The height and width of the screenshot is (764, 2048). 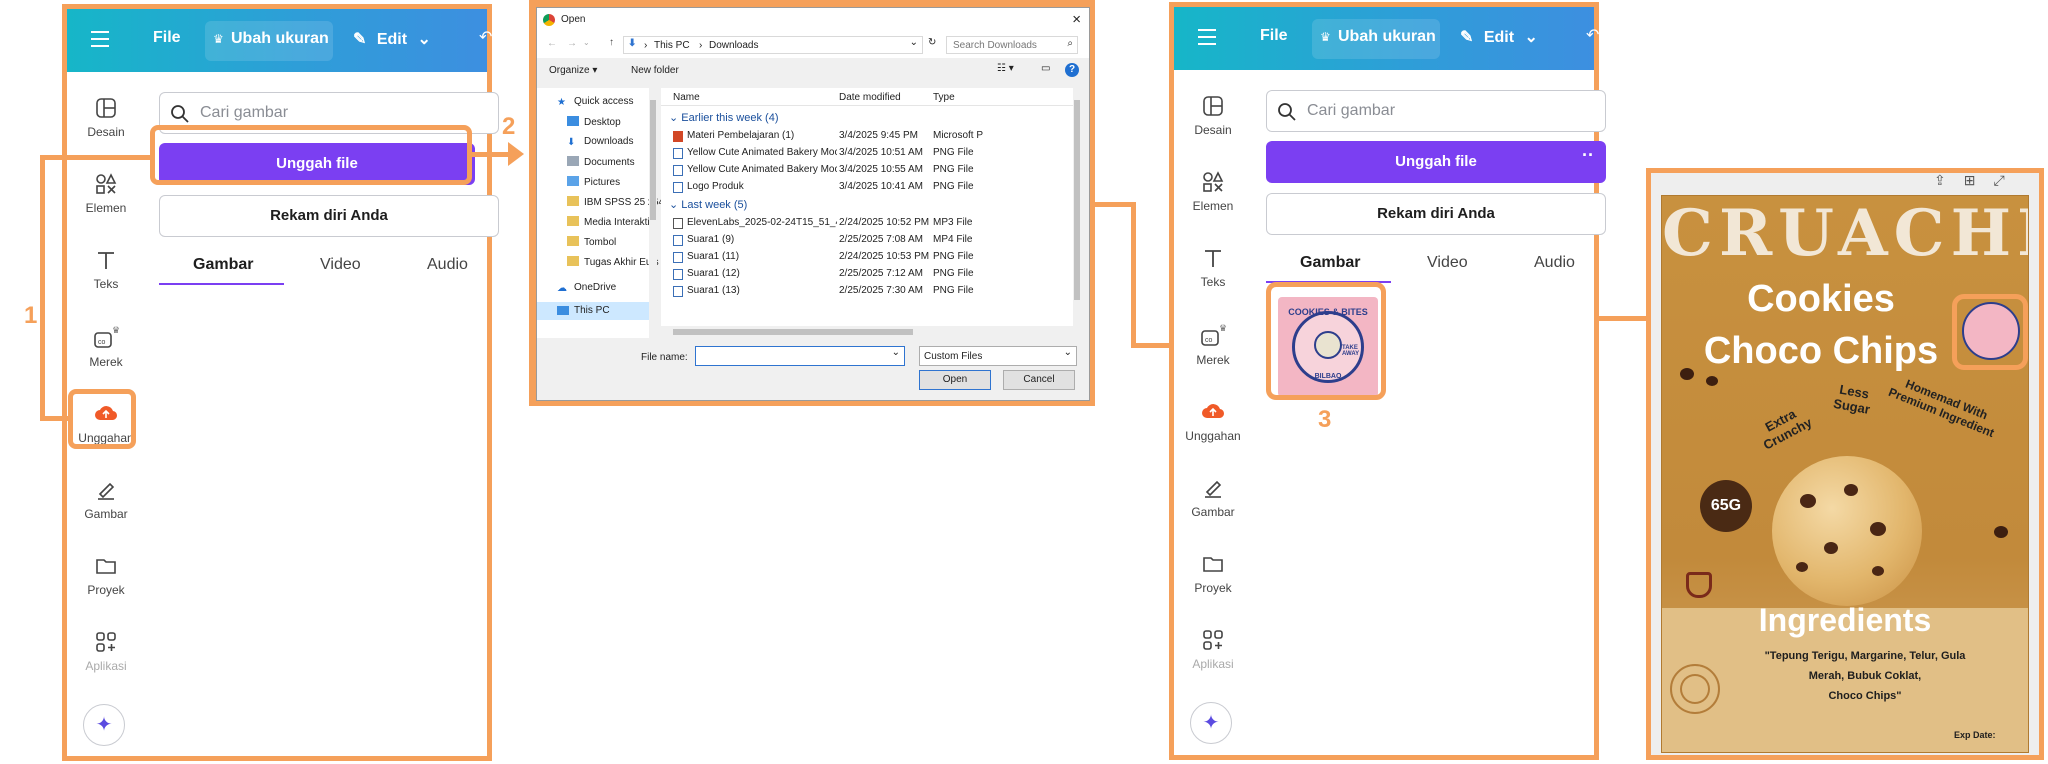 I want to click on file-row: Logo Produk 3/4/2025 10:41 AM PNG File, so click(x=871, y=187).